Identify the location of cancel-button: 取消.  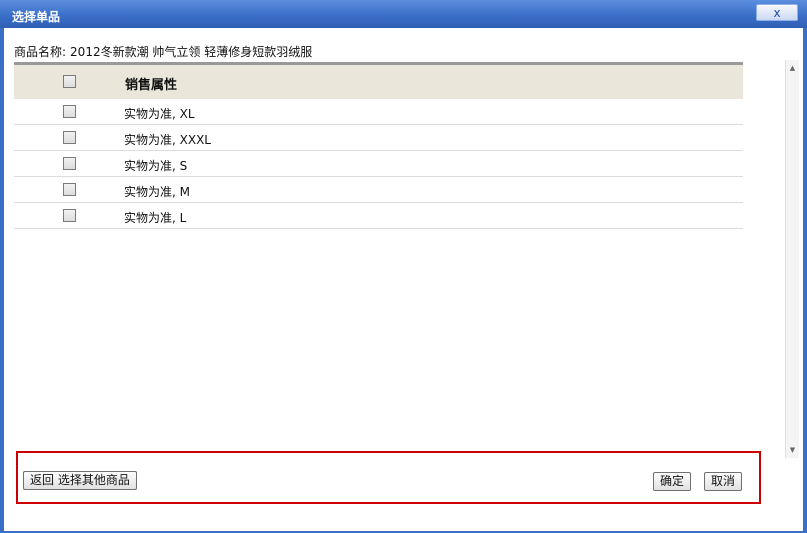
(723, 481).